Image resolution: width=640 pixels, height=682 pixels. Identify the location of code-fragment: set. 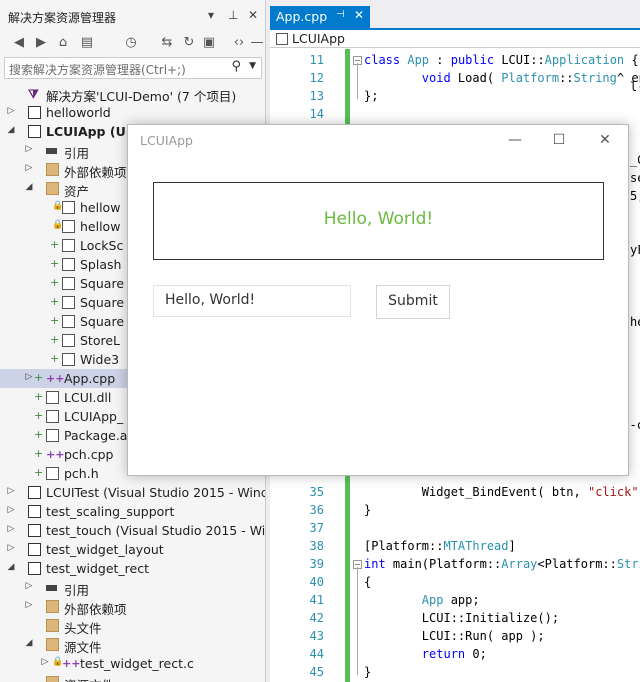
(635, 178).